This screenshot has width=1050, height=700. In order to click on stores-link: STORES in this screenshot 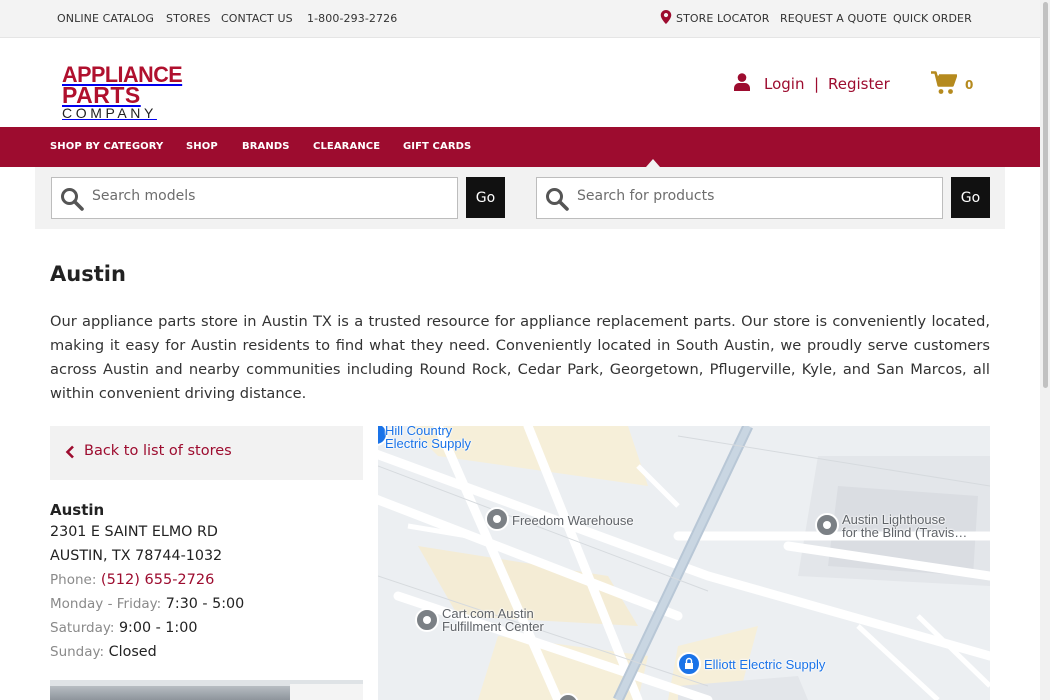, I will do `click(188, 18)`.